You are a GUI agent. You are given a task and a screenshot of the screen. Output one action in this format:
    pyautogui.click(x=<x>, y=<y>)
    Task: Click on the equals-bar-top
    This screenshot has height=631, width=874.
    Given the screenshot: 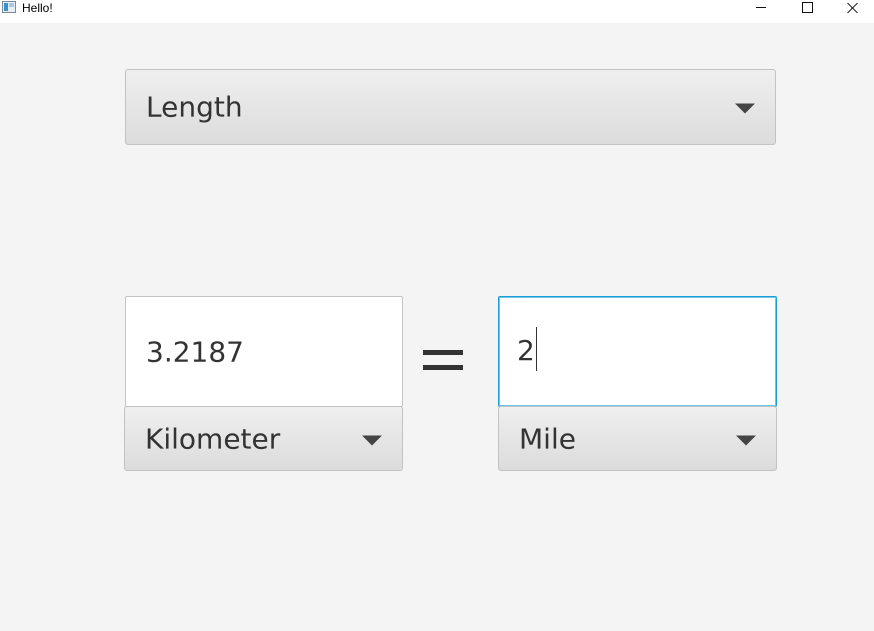 What is the action you would take?
    pyautogui.click(x=443, y=352)
    